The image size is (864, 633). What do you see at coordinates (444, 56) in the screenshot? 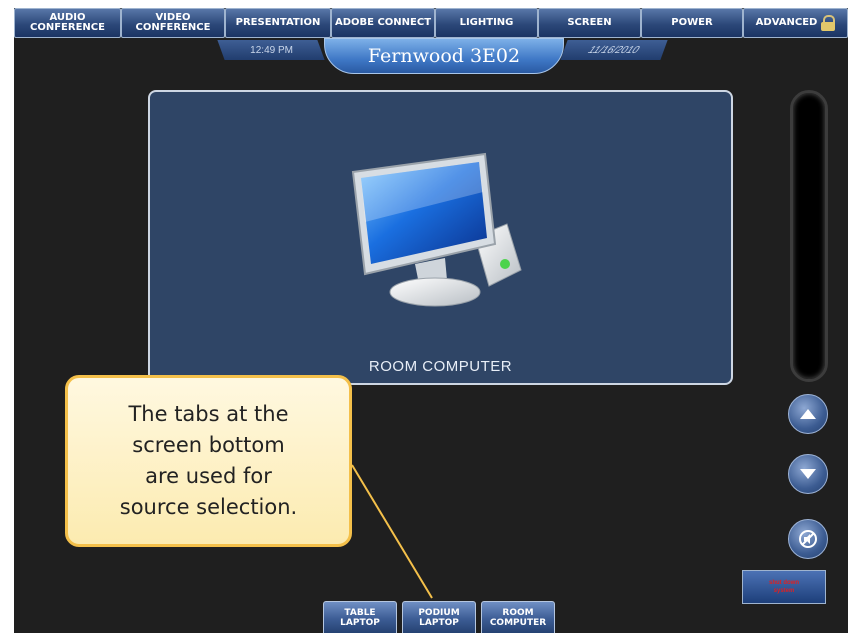
I see `room-title: Fernwood 3E02` at bounding box center [444, 56].